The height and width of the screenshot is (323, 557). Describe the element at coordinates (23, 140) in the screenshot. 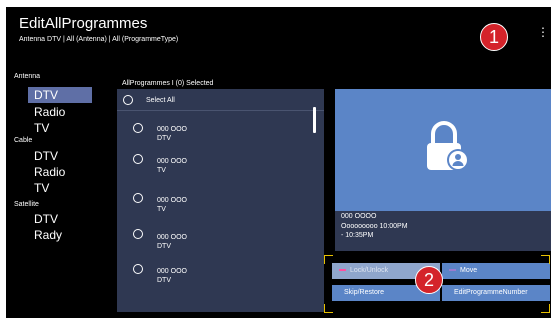

I see `sidebar-group-cable: Cable` at that location.